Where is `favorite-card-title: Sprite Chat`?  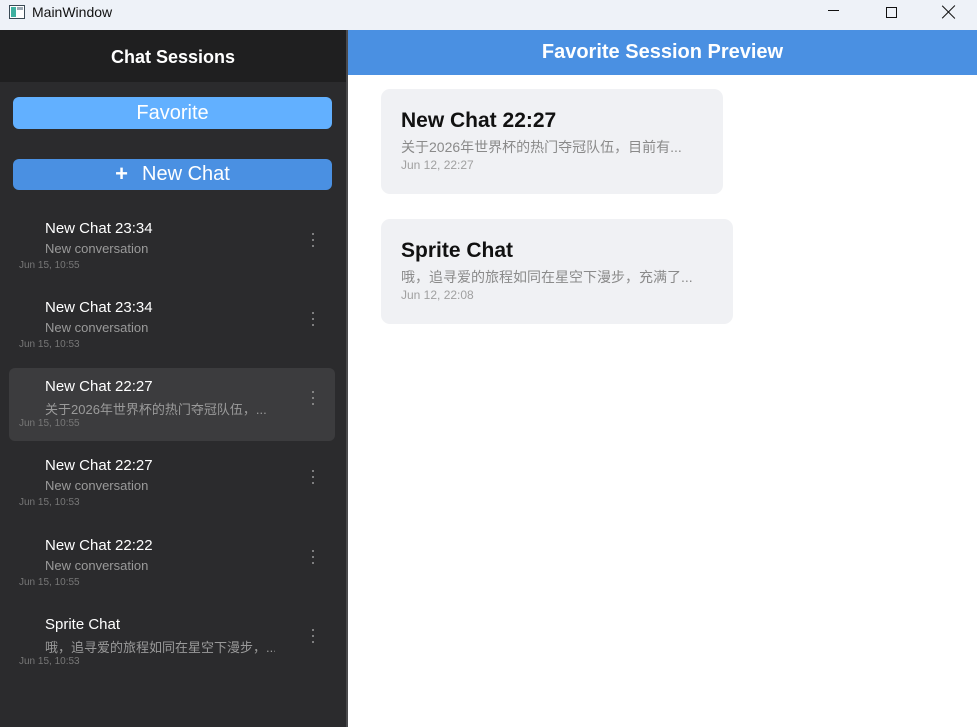
favorite-card-title: Sprite Chat is located at coordinates (457, 250).